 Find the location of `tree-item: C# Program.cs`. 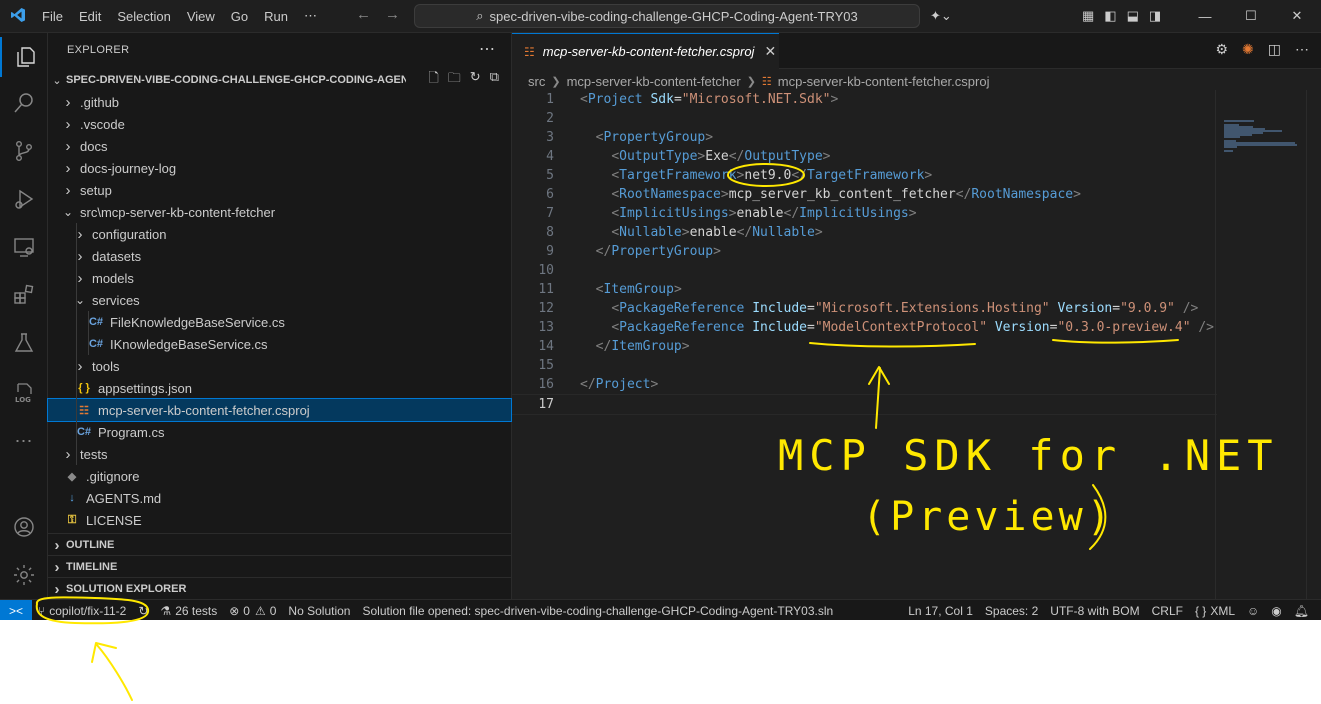

tree-item: C# Program.cs is located at coordinates (279, 432).